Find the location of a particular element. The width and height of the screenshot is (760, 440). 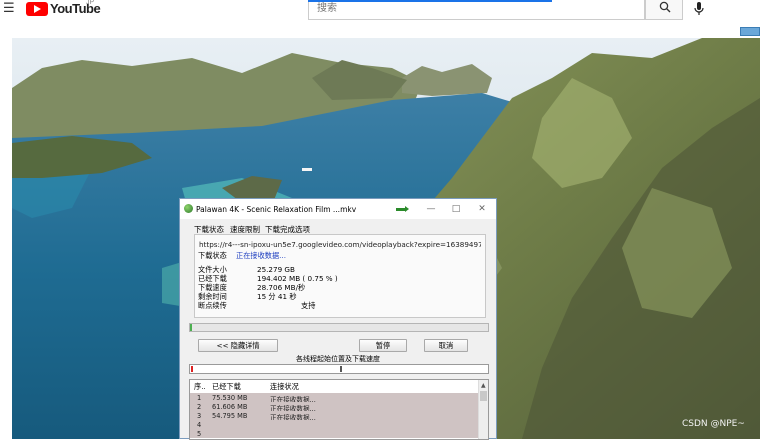

hide-details-button: << 隐藏详情 is located at coordinates (238, 345).